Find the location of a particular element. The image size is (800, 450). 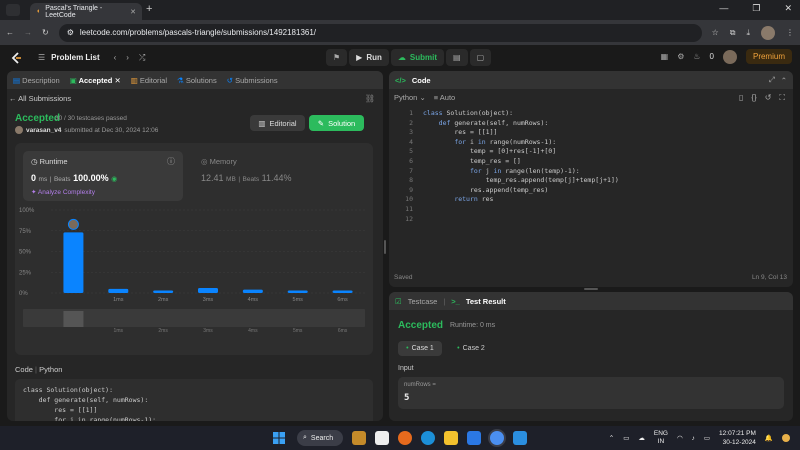

comment-button: ▢ is located at coordinates (480, 57).